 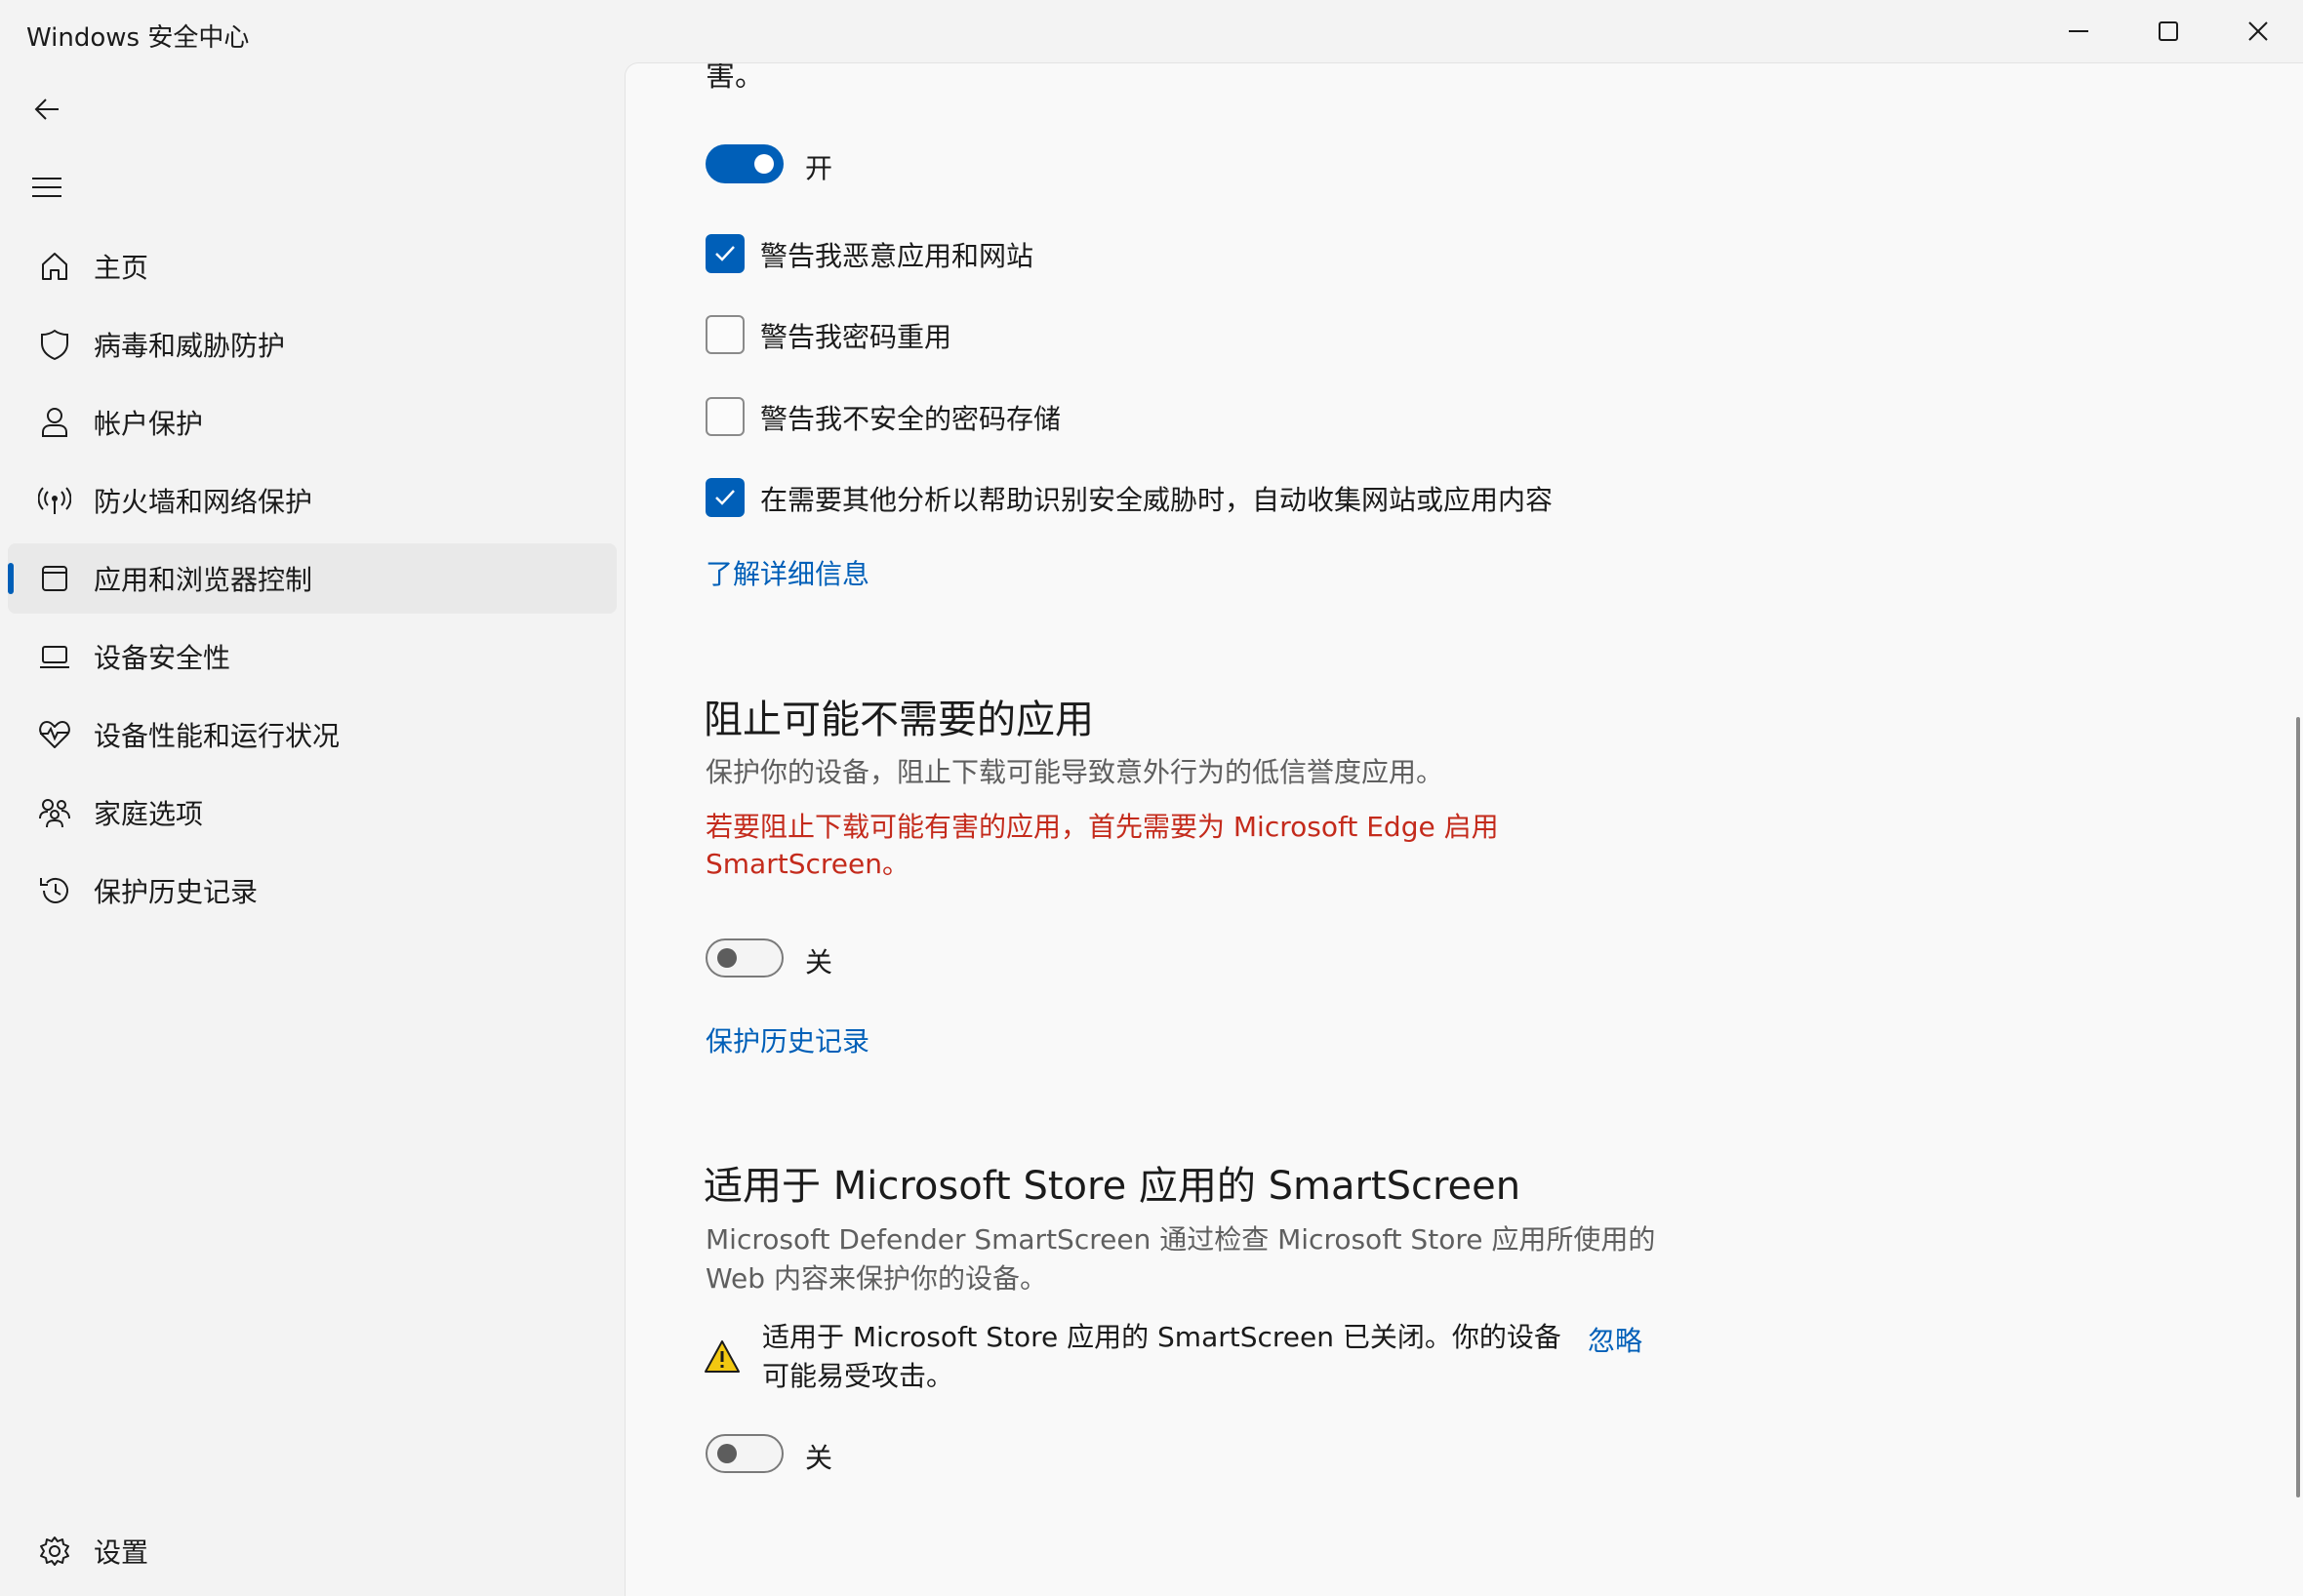 I want to click on sidebar-item-label: 主页, so click(x=121, y=268).